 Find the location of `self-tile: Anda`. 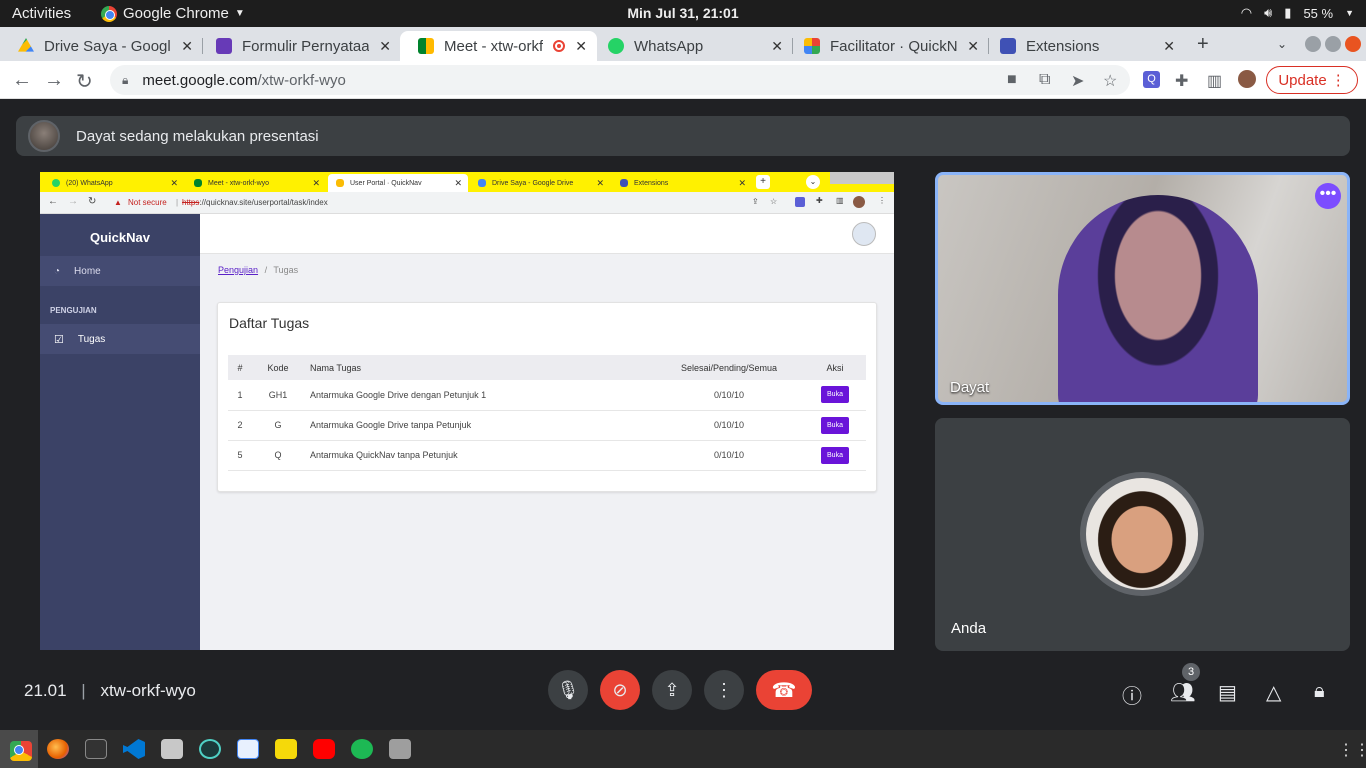

self-tile: Anda is located at coordinates (1142, 534).